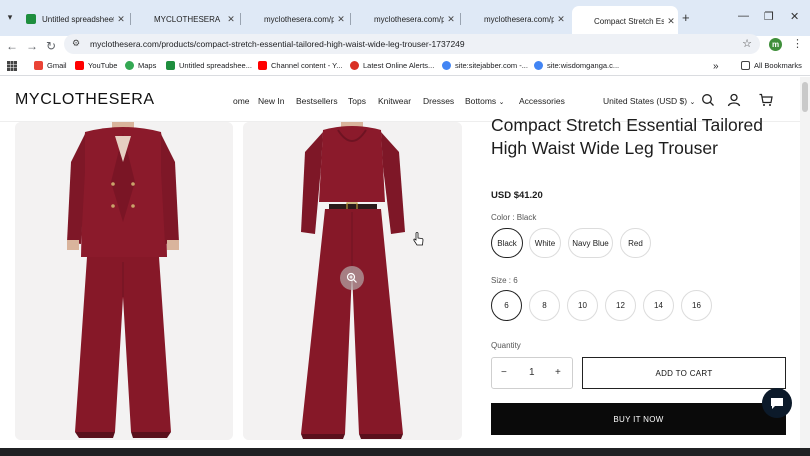 This screenshot has height=456, width=810. What do you see at coordinates (805, 97) in the screenshot?
I see `scrollbar-thumb` at bounding box center [805, 97].